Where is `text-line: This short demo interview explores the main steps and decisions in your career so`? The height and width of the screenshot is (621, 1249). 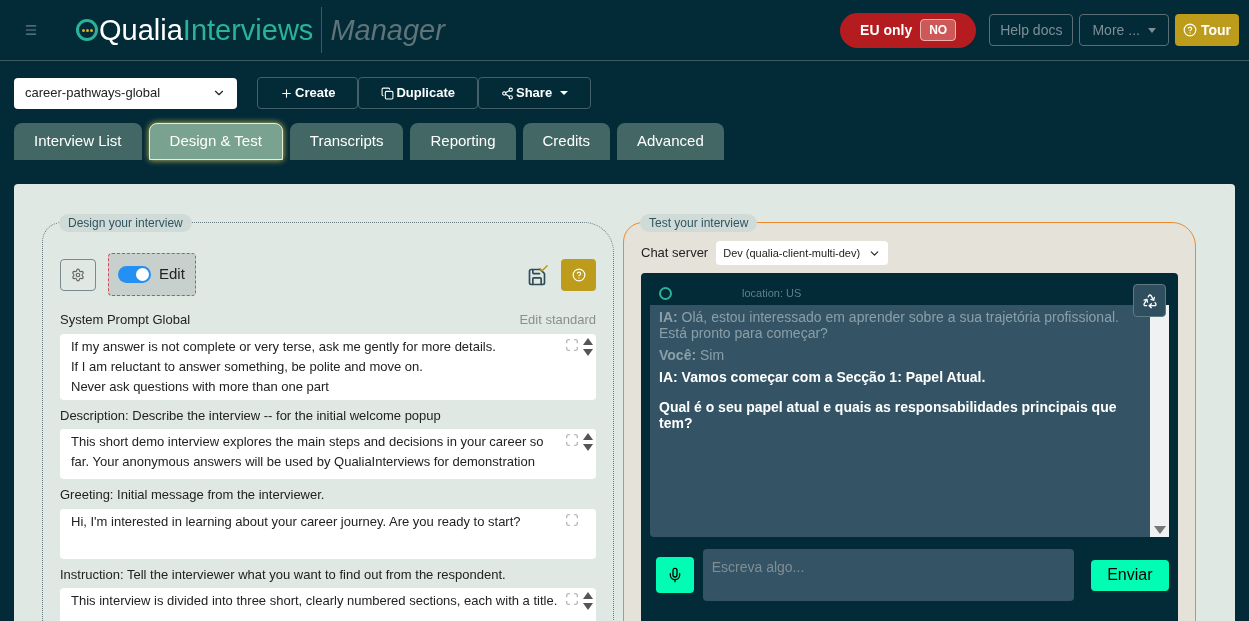
text-line: This short demo interview explores the main steps and decisions in your career so is located at coordinates (308, 442).